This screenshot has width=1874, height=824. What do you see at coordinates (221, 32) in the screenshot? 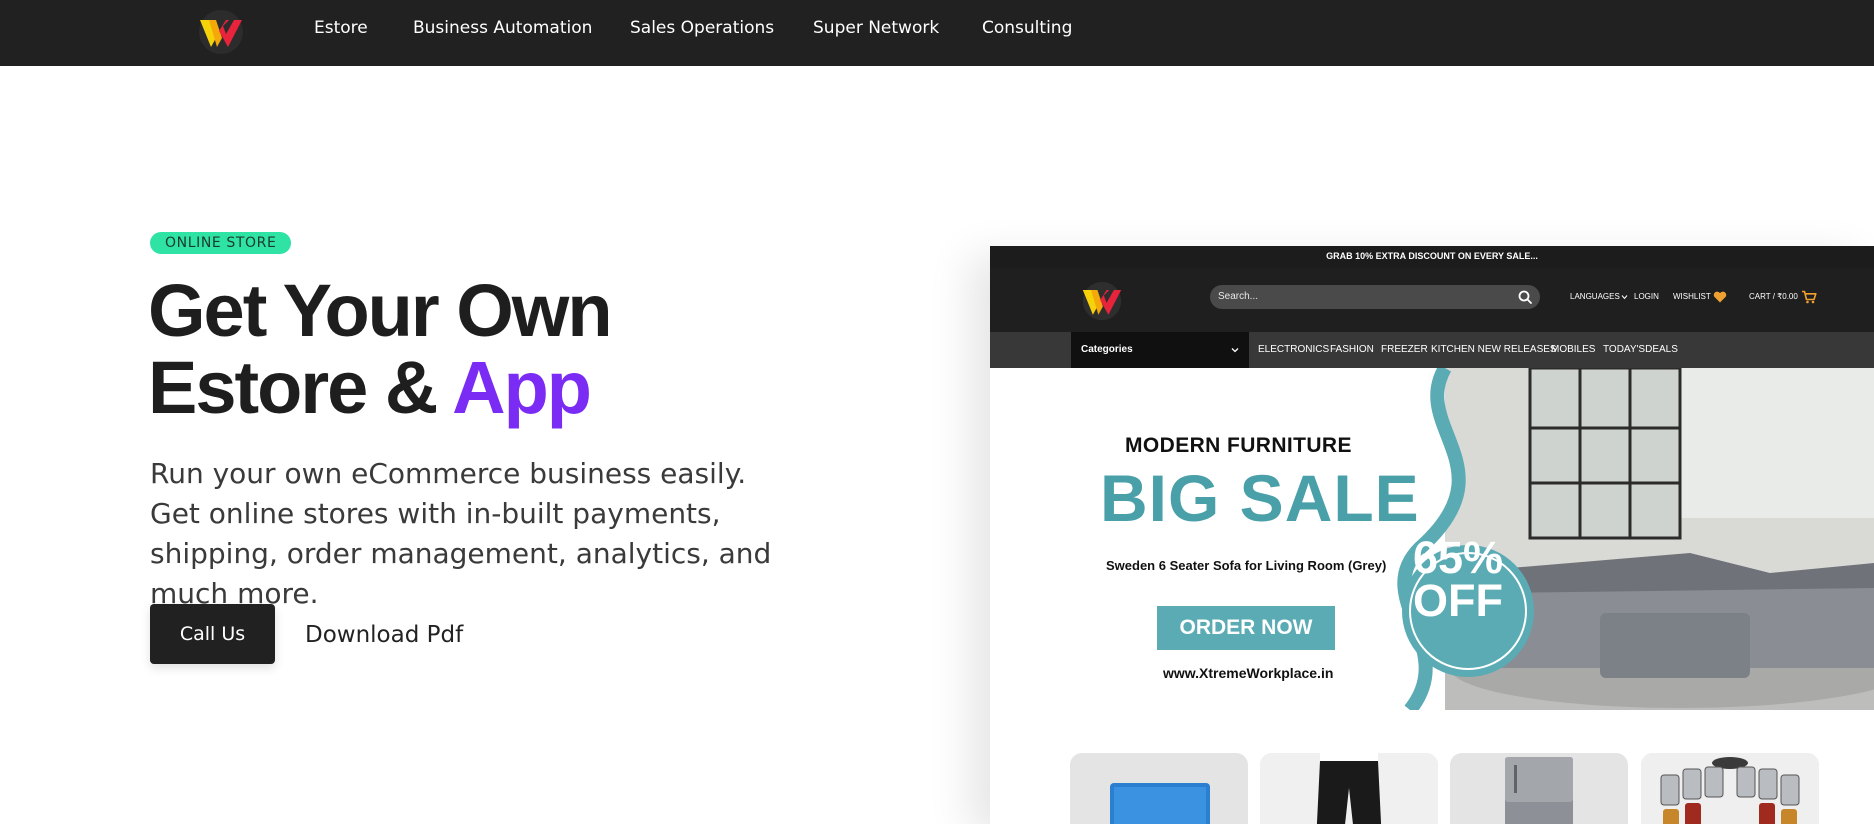
I see `brand-logo` at bounding box center [221, 32].